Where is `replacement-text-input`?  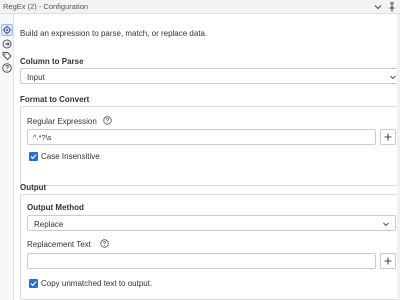
replacement-text-input is located at coordinates (201, 261).